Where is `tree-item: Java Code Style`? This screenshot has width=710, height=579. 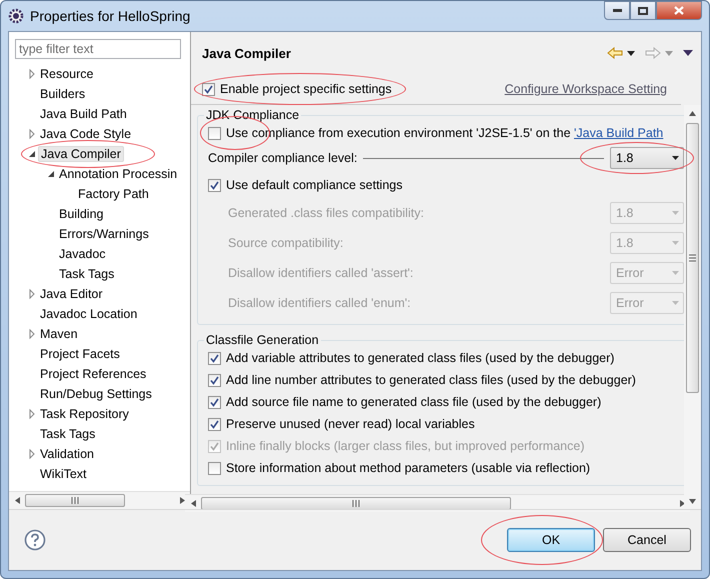
tree-item: Java Code Style is located at coordinates (86, 134).